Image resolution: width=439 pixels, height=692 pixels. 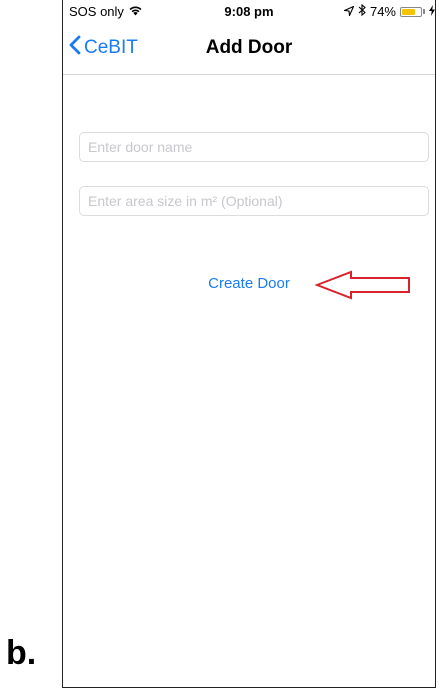 I want to click on red-arrow-icon, so click(x=363, y=287).